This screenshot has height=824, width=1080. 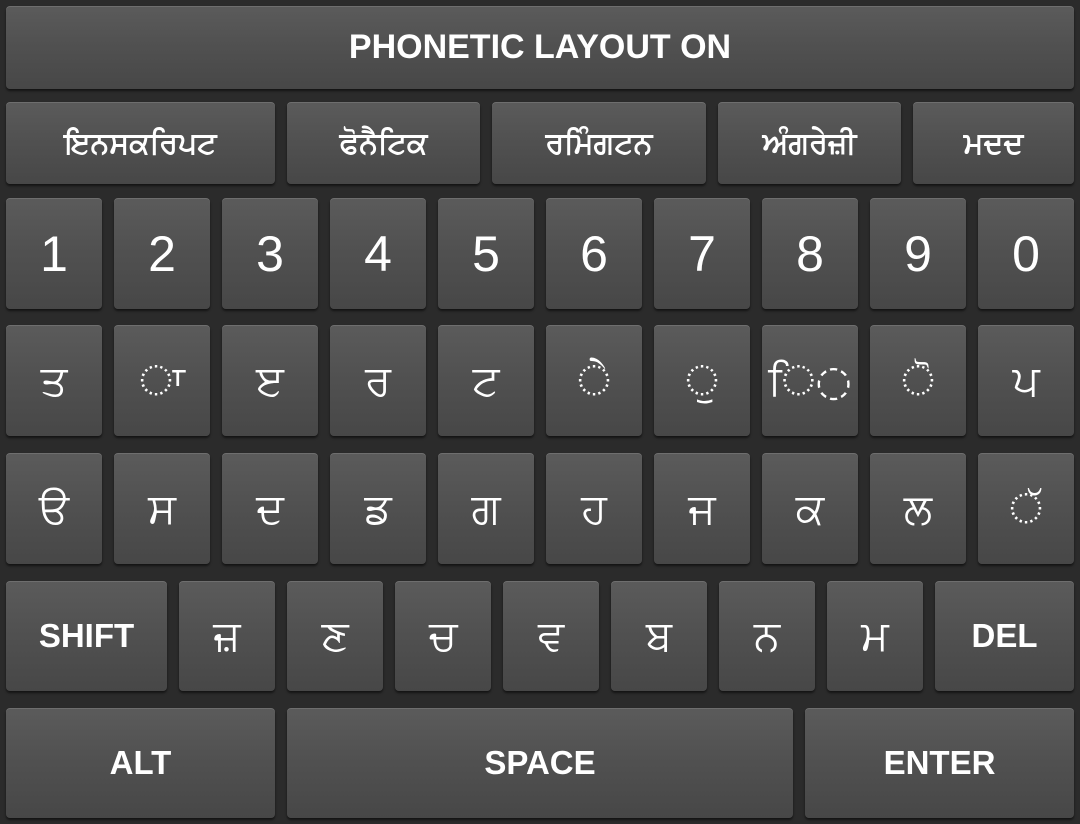 I want to click on key-kanna: ◌ਾ, so click(x=162, y=380).